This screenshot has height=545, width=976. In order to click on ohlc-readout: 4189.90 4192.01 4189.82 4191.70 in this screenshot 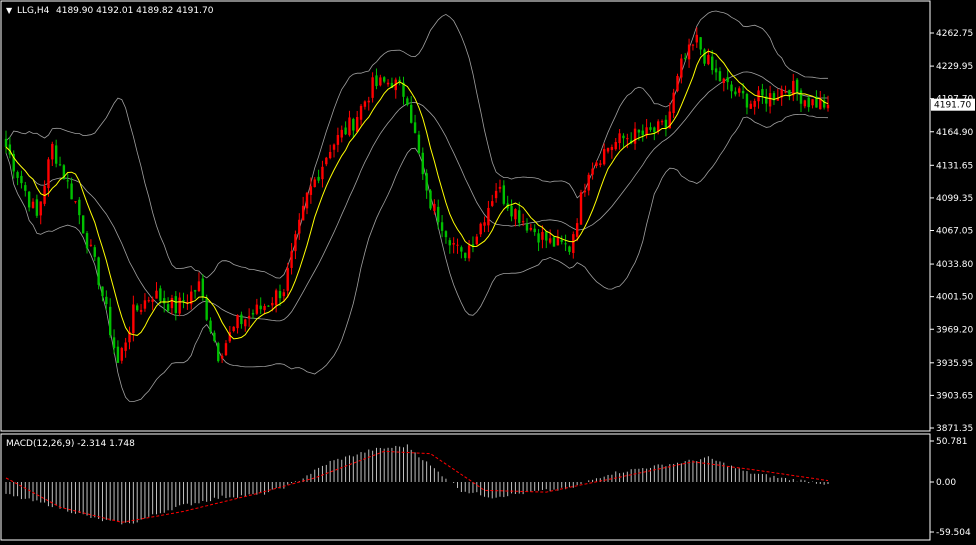, I will do `click(135, 11)`.